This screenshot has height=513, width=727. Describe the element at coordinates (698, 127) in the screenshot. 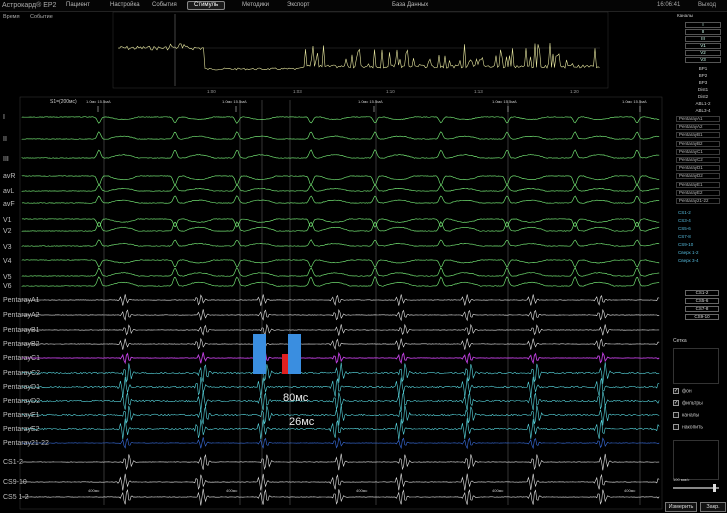

I see `pentaray-channel-item: PentarayA2` at that location.